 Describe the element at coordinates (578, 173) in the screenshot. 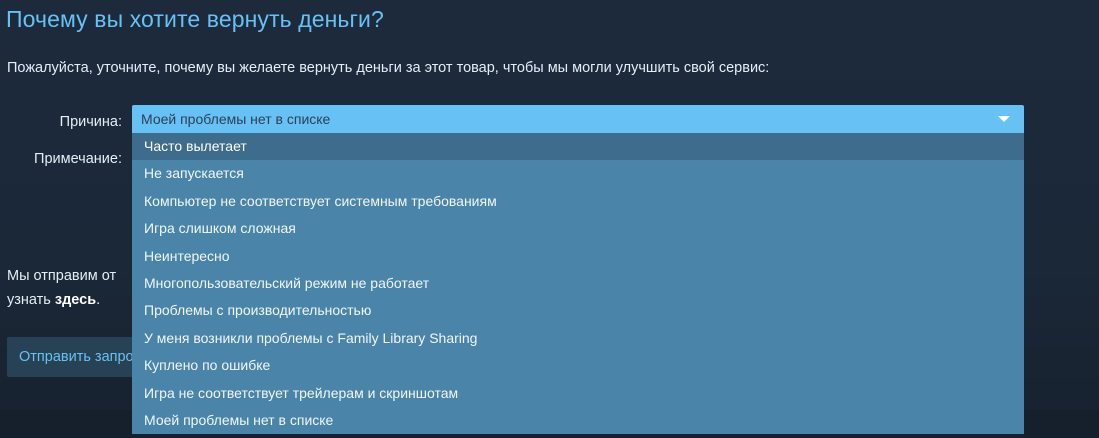

I see `reason-option: Не запускается` at that location.